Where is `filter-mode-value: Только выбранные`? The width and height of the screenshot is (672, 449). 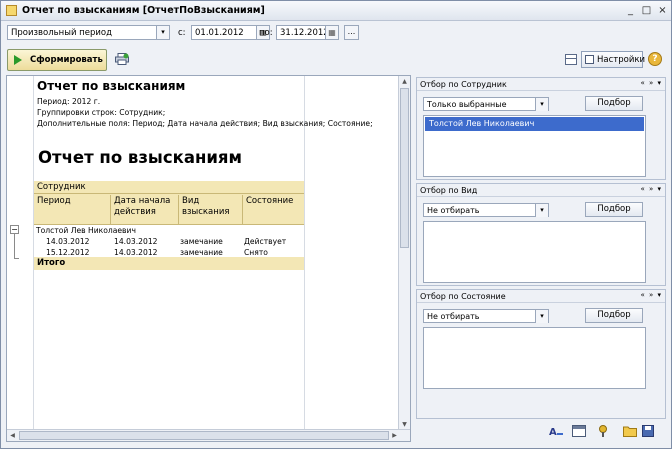 filter-mode-value: Только выбранные is located at coordinates (467, 104).